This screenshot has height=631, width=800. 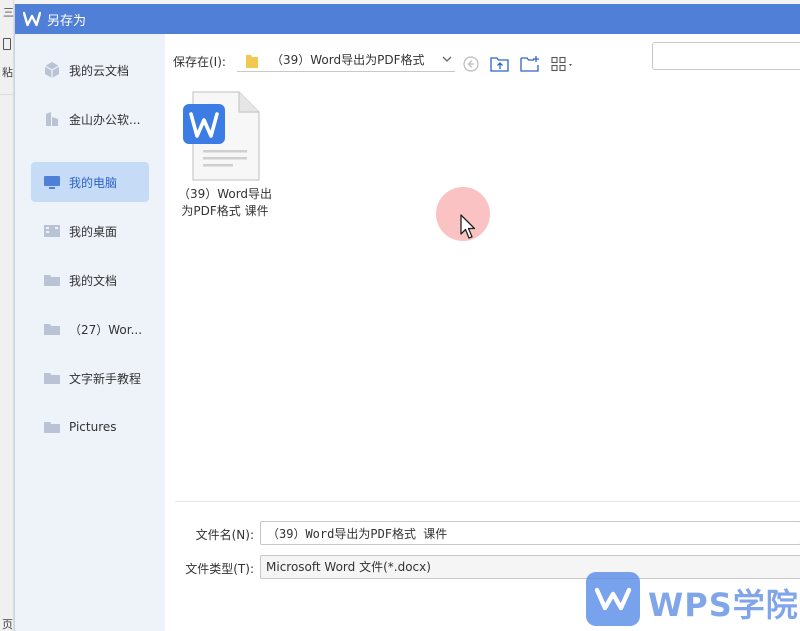 What do you see at coordinates (500, 64) in the screenshot?
I see `up-folder-icon` at bounding box center [500, 64].